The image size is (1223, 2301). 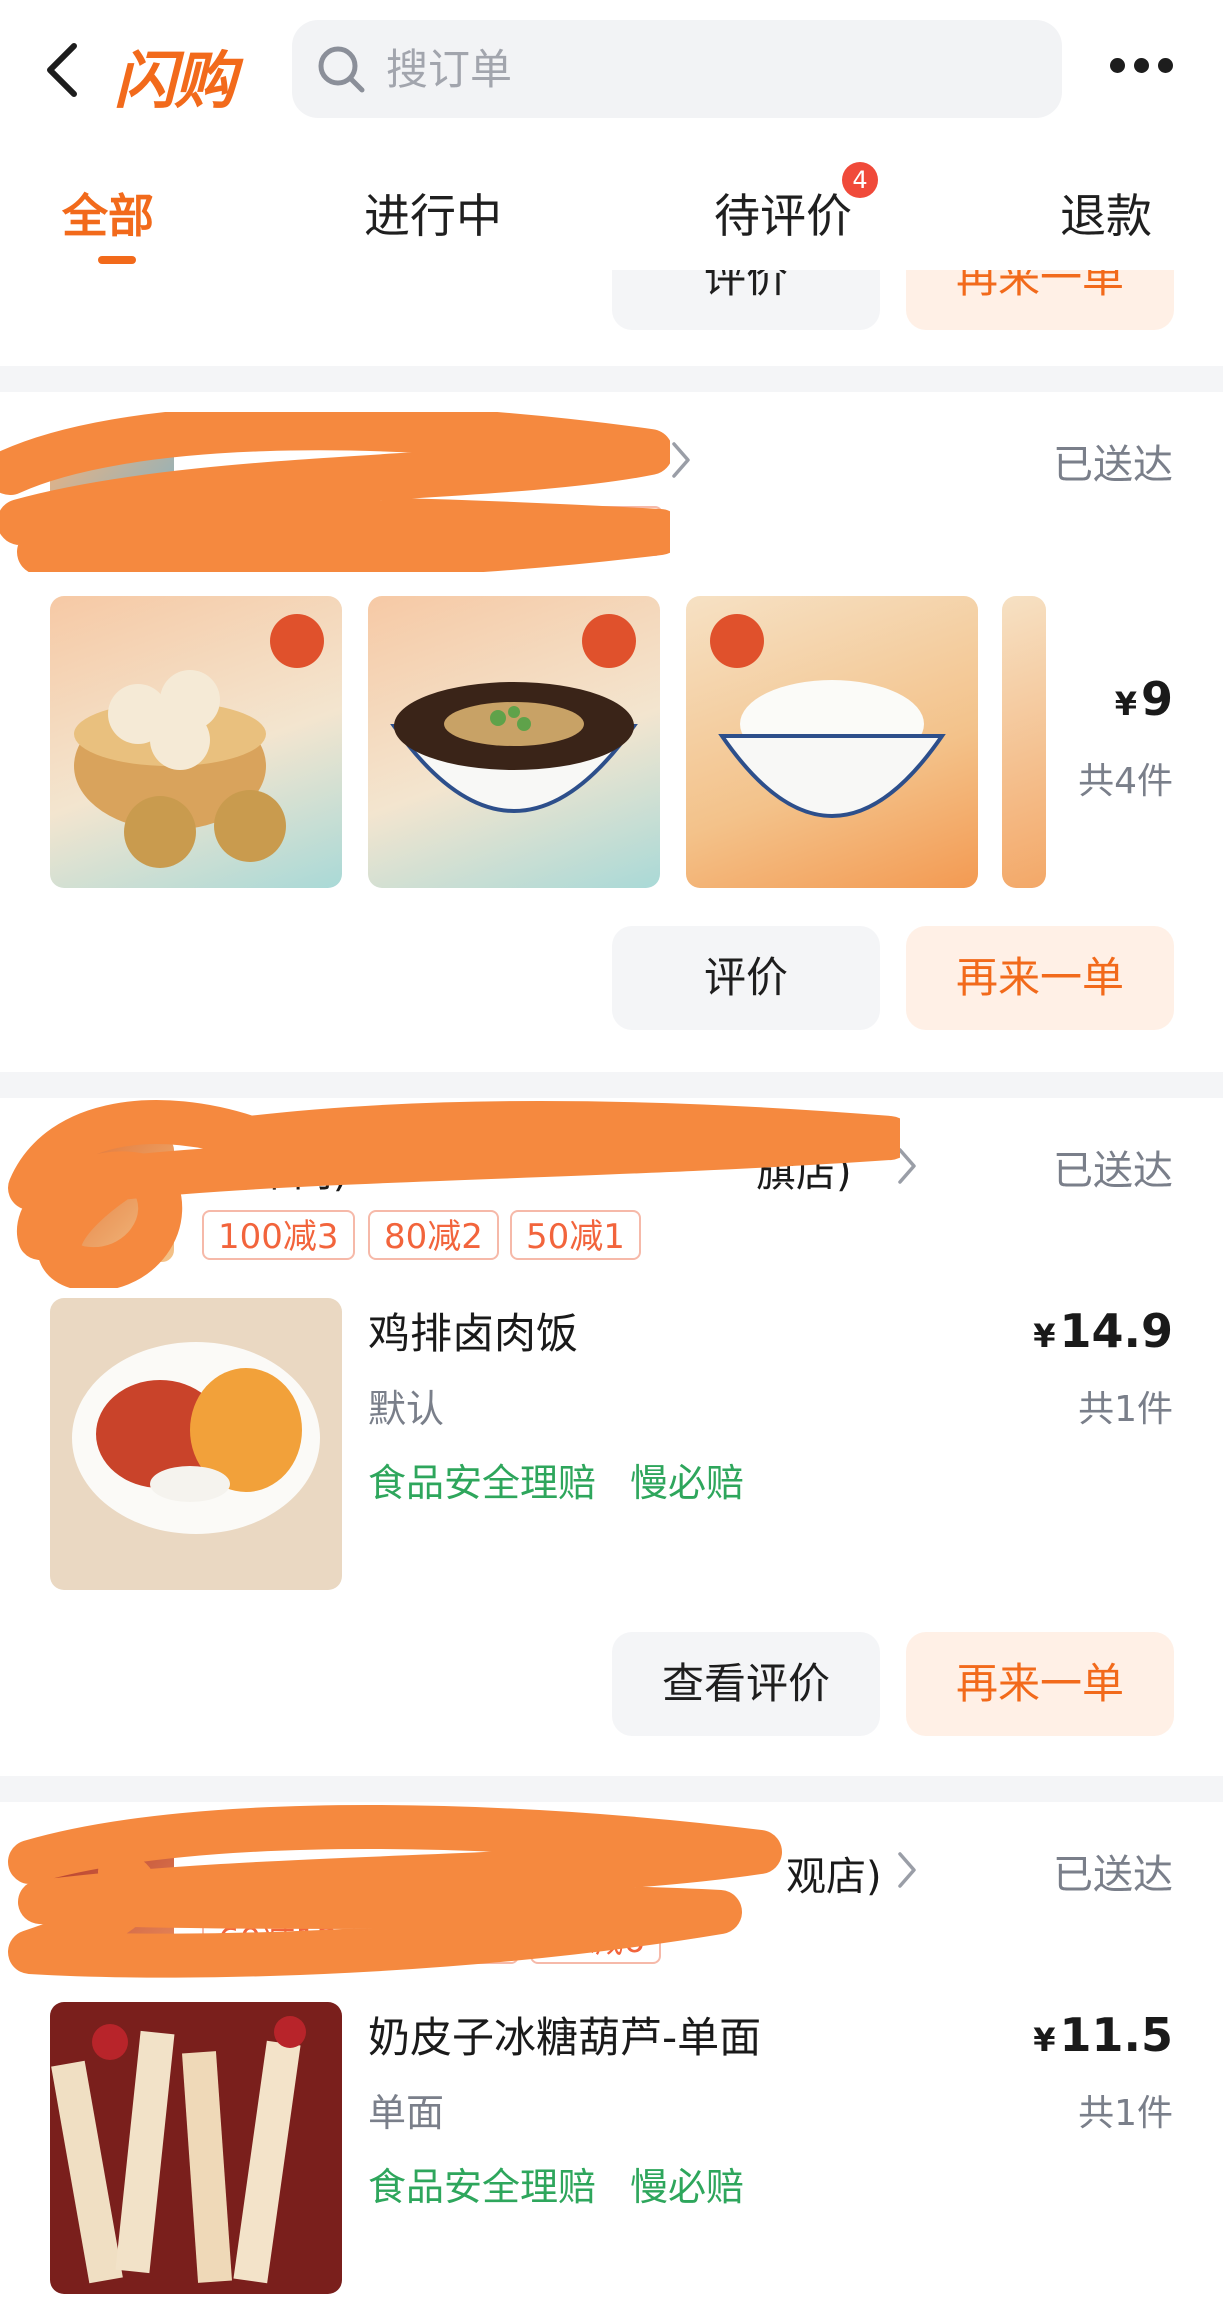 What do you see at coordinates (565, 2037) in the screenshot?
I see `item-name: 奶皮子冰糖葫芦-单面` at bounding box center [565, 2037].